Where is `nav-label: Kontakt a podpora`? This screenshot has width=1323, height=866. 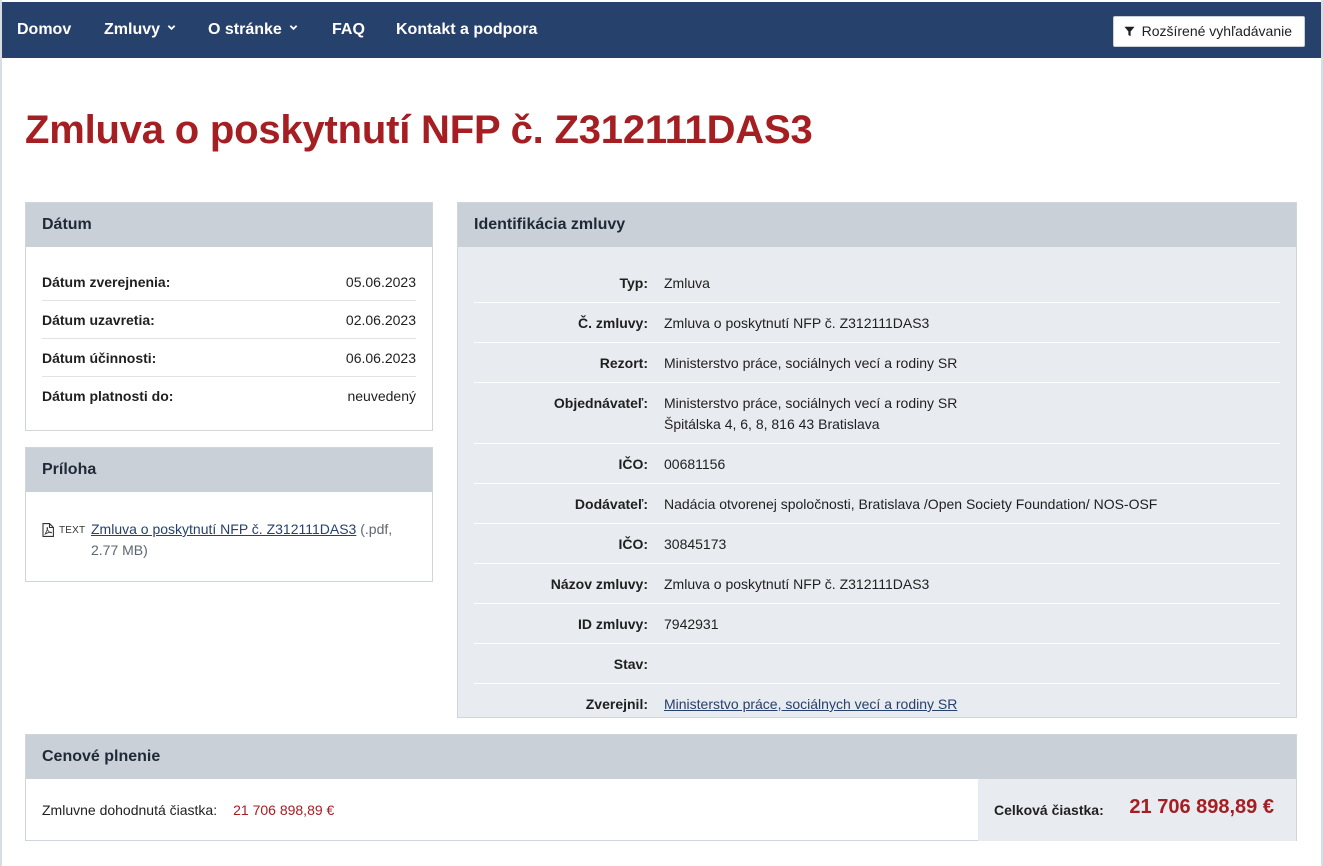 nav-label: Kontakt a podpora is located at coordinates (467, 29).